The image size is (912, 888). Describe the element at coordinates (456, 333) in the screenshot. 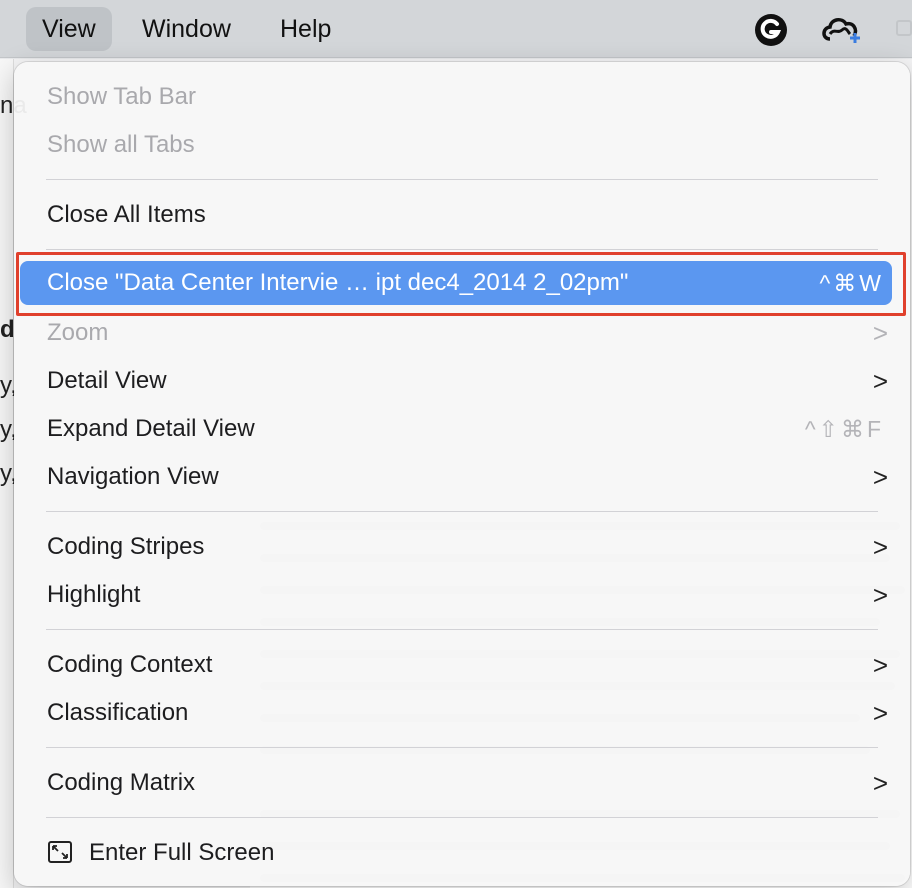

I see `menu-item-zoom: Zoom >` at that location.